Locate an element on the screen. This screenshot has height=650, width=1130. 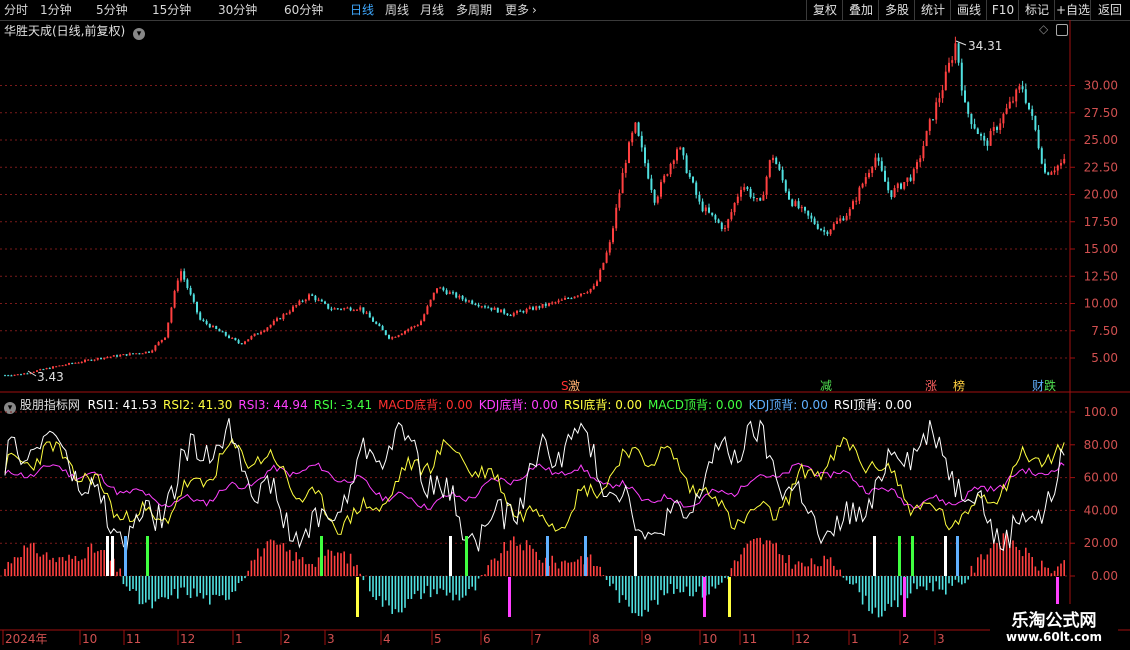
panel-toggle-icon is located at coordinates (1062, 30).